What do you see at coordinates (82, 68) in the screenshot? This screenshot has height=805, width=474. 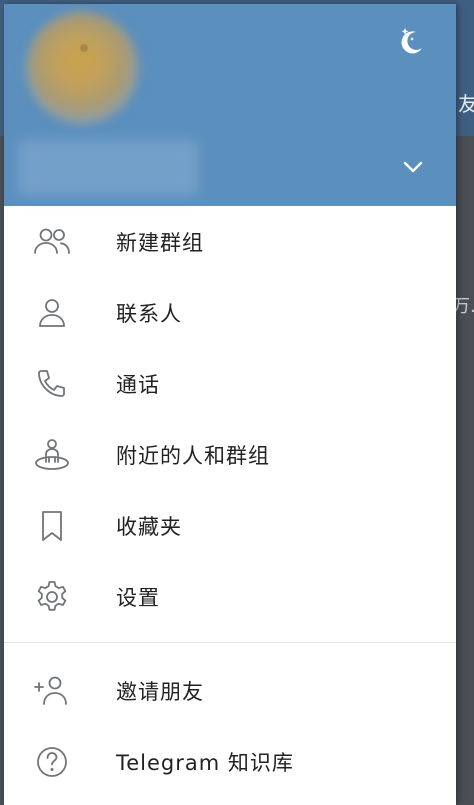 I see `avatar` at bounding box center [82, 68].